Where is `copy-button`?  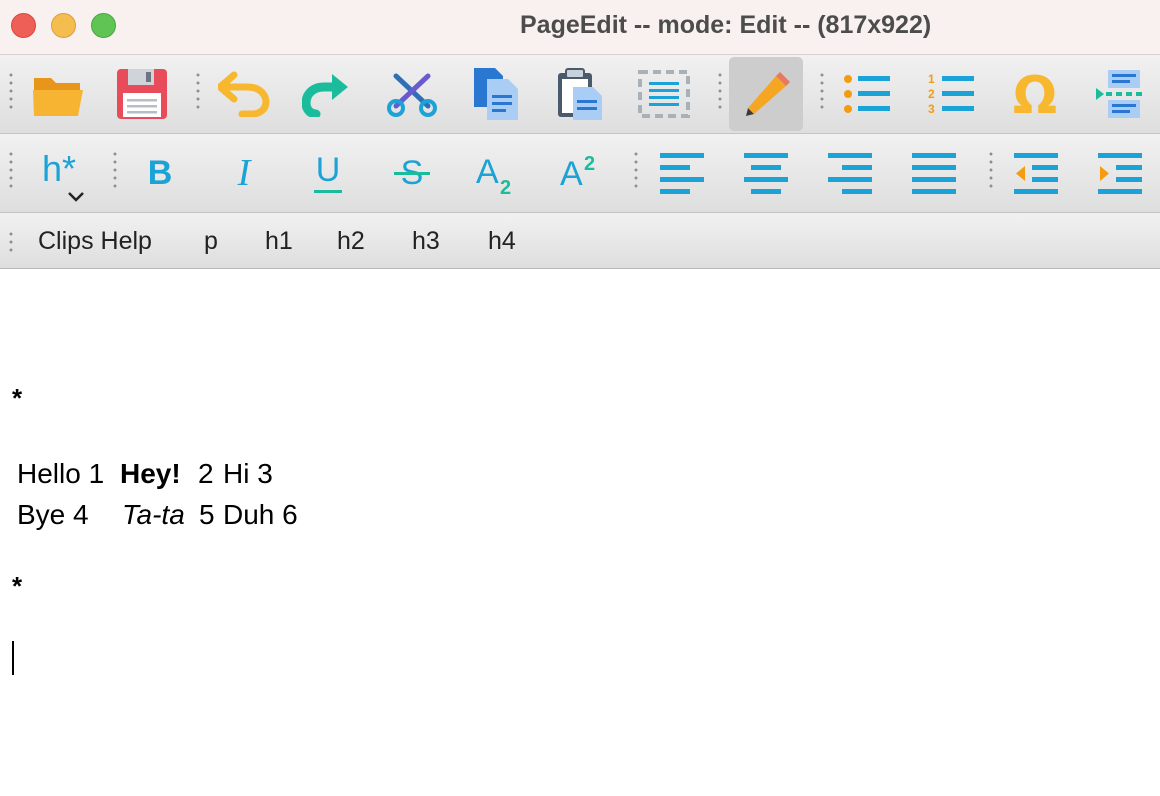 copy-button is located at coordinates (496, 94).